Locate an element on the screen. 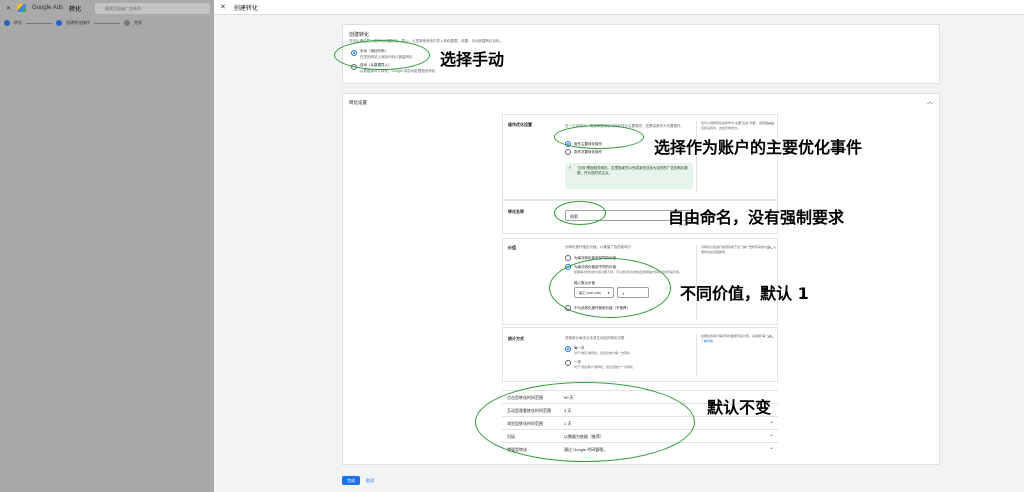 This screenshot has width=1024, height=492. count-chevron-icon: ︿ is located at coordinates (770, 335).